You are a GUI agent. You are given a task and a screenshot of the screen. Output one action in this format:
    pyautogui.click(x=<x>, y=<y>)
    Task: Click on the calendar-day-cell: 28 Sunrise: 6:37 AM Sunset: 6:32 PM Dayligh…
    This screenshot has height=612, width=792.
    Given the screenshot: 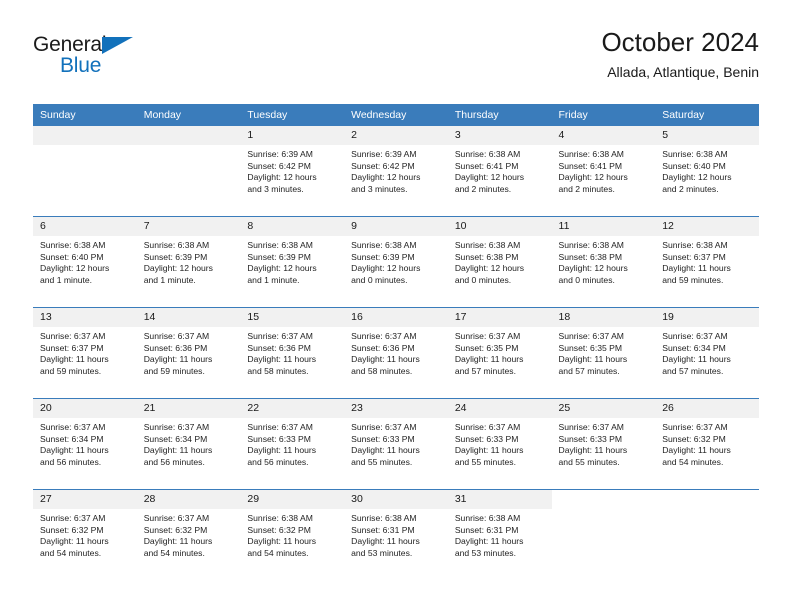 What is the action you would take?
    pyautogui.click(x=188, y=534)
    